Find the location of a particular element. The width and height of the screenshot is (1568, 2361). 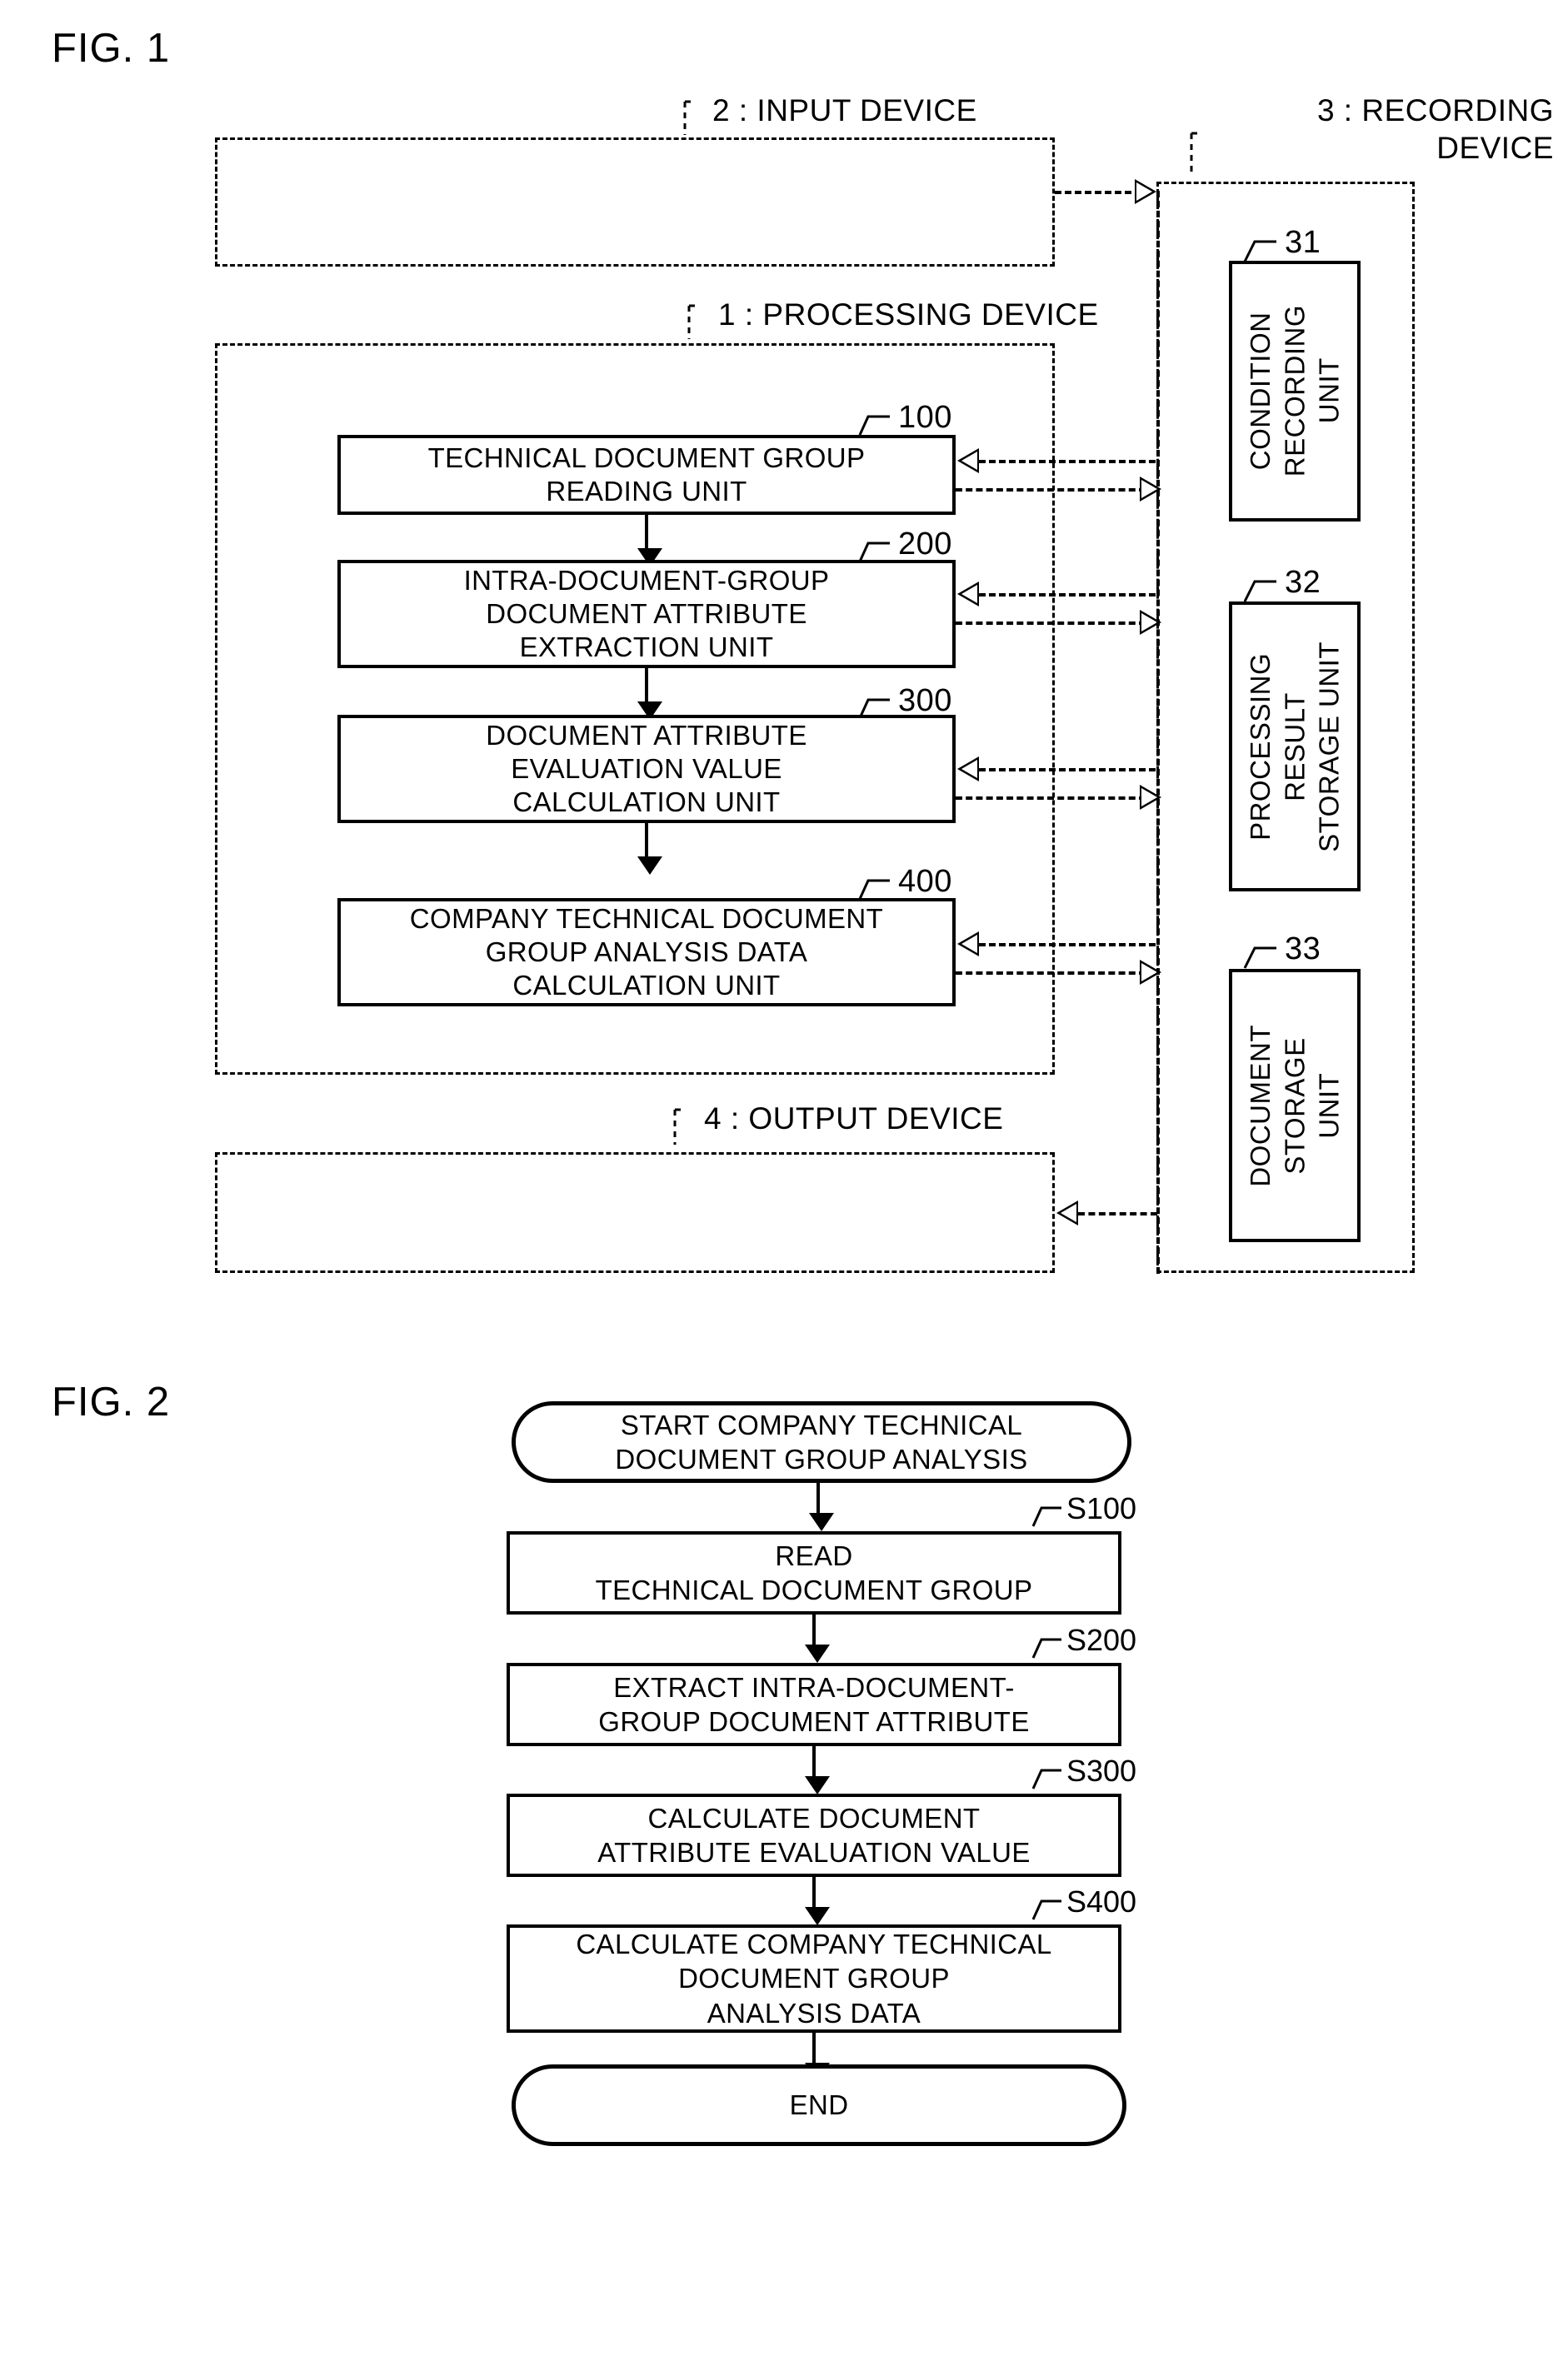

processing-device-label: 1 : PROCESSING DEVICE is located at coordinates (908, 315).